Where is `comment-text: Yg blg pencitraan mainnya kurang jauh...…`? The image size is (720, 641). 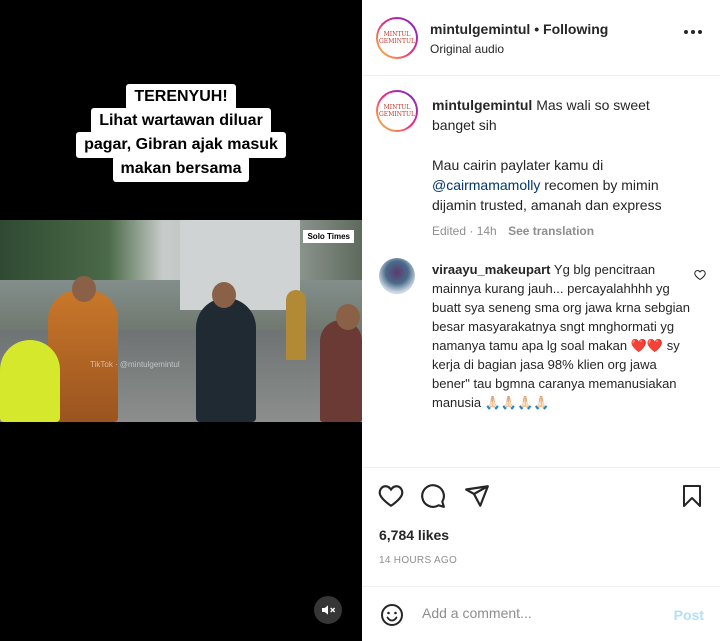
comment-text: Yg blg pencitraan mainnya kurang jauh...… is located at coordinates (561, 336).